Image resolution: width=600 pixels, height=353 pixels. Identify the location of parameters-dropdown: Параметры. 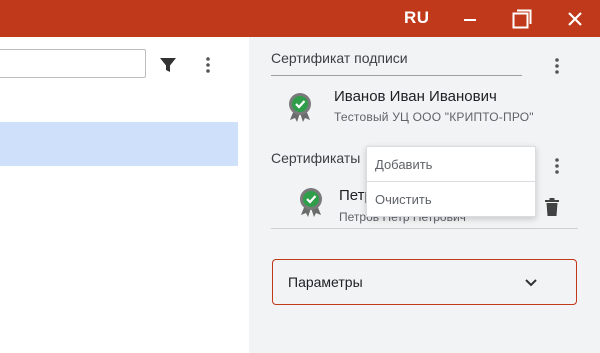
(424, 282).